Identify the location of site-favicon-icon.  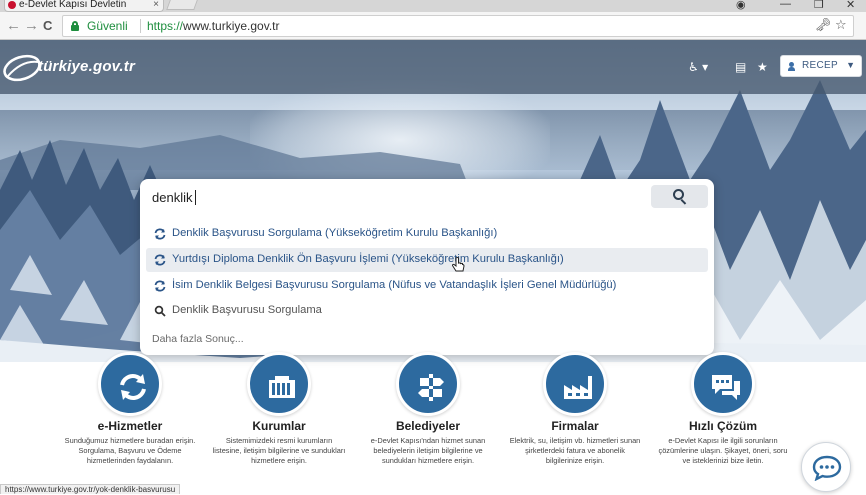
(12, 5).